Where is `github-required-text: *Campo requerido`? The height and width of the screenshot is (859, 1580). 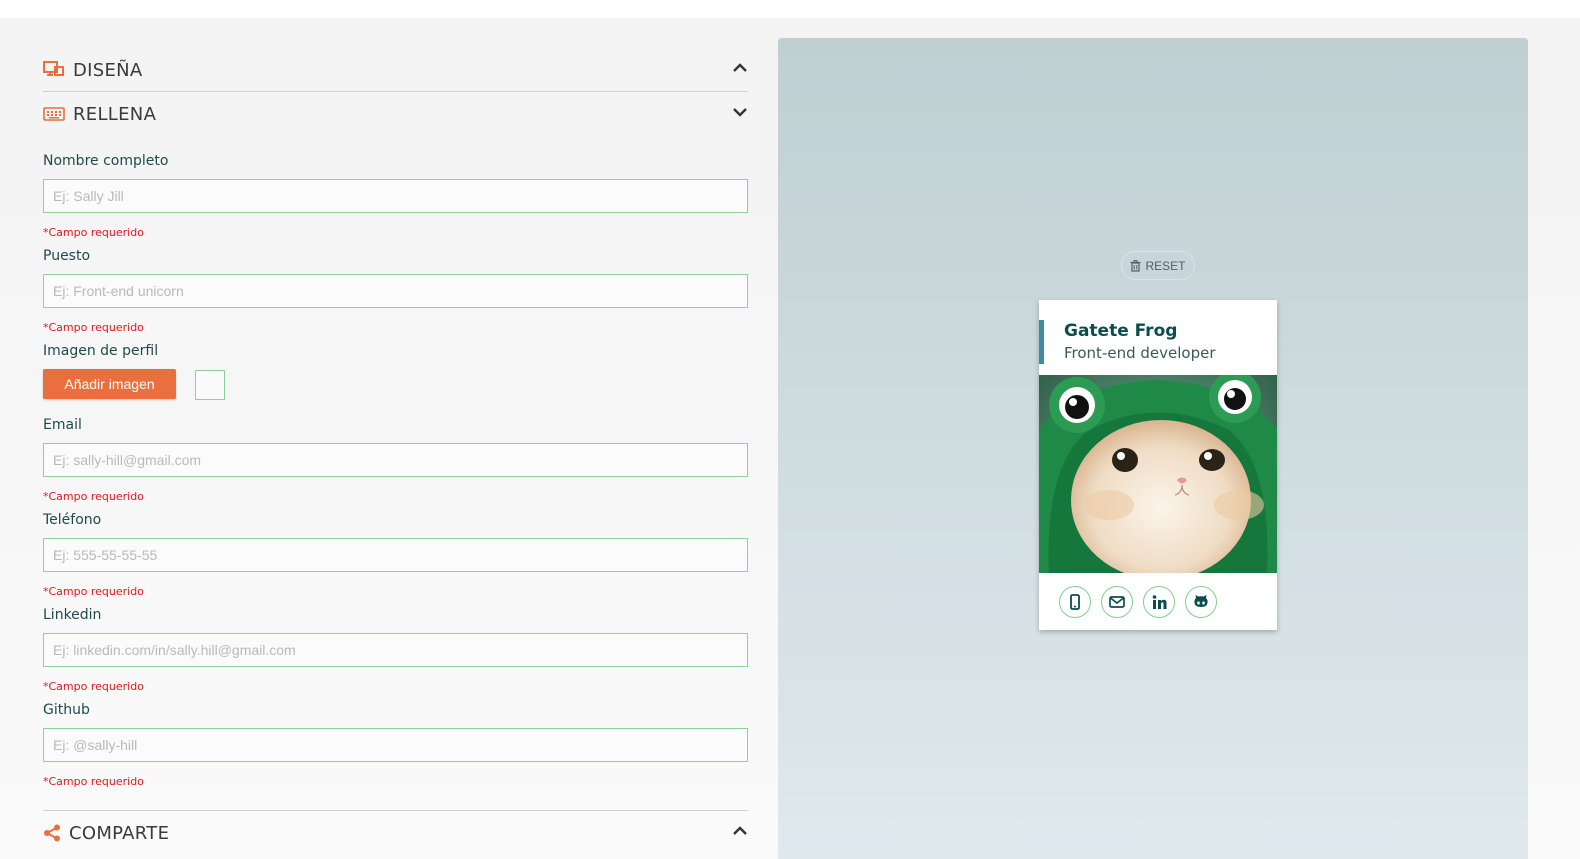
github-required-text: *Campo requerido is located at coordinates (93, 781).